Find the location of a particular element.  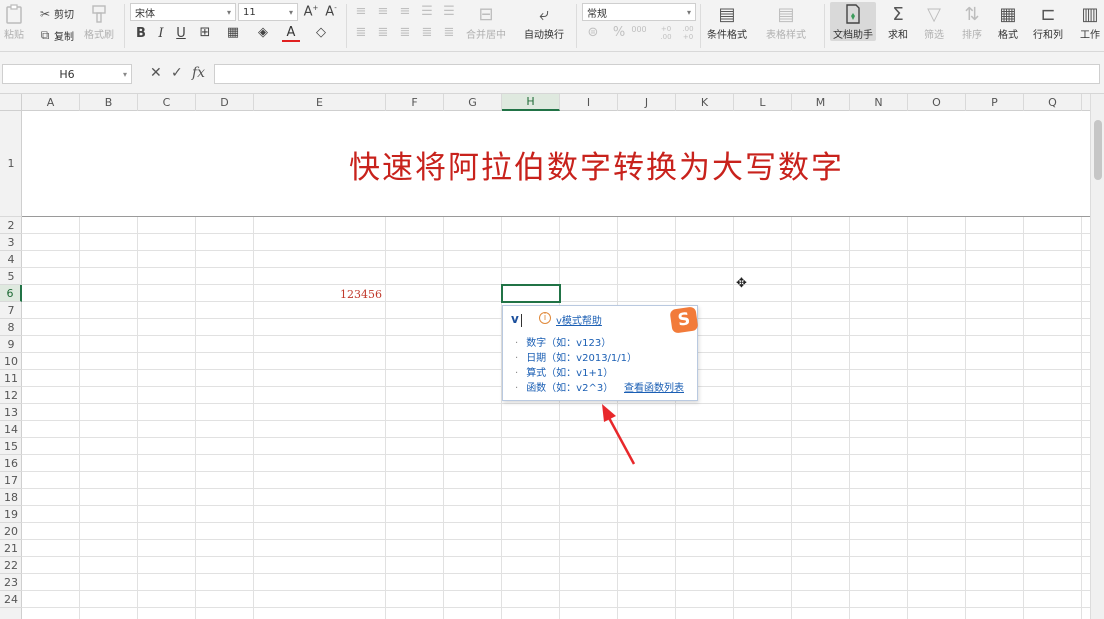

fx-icon: fx is located at coordinates (198, 73).